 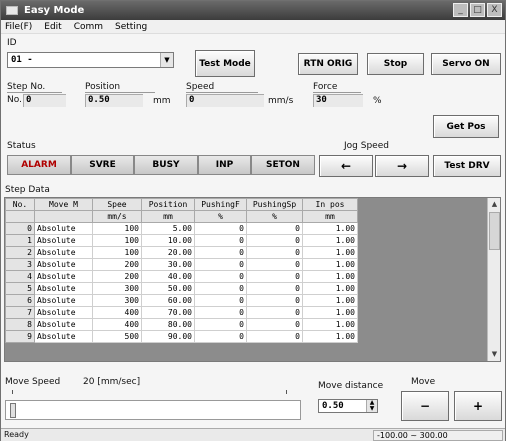 What do you see at coordinates (168, 324) in the screenshot?
I see `table-cell: 80.00` at bounding box center [168, 324].